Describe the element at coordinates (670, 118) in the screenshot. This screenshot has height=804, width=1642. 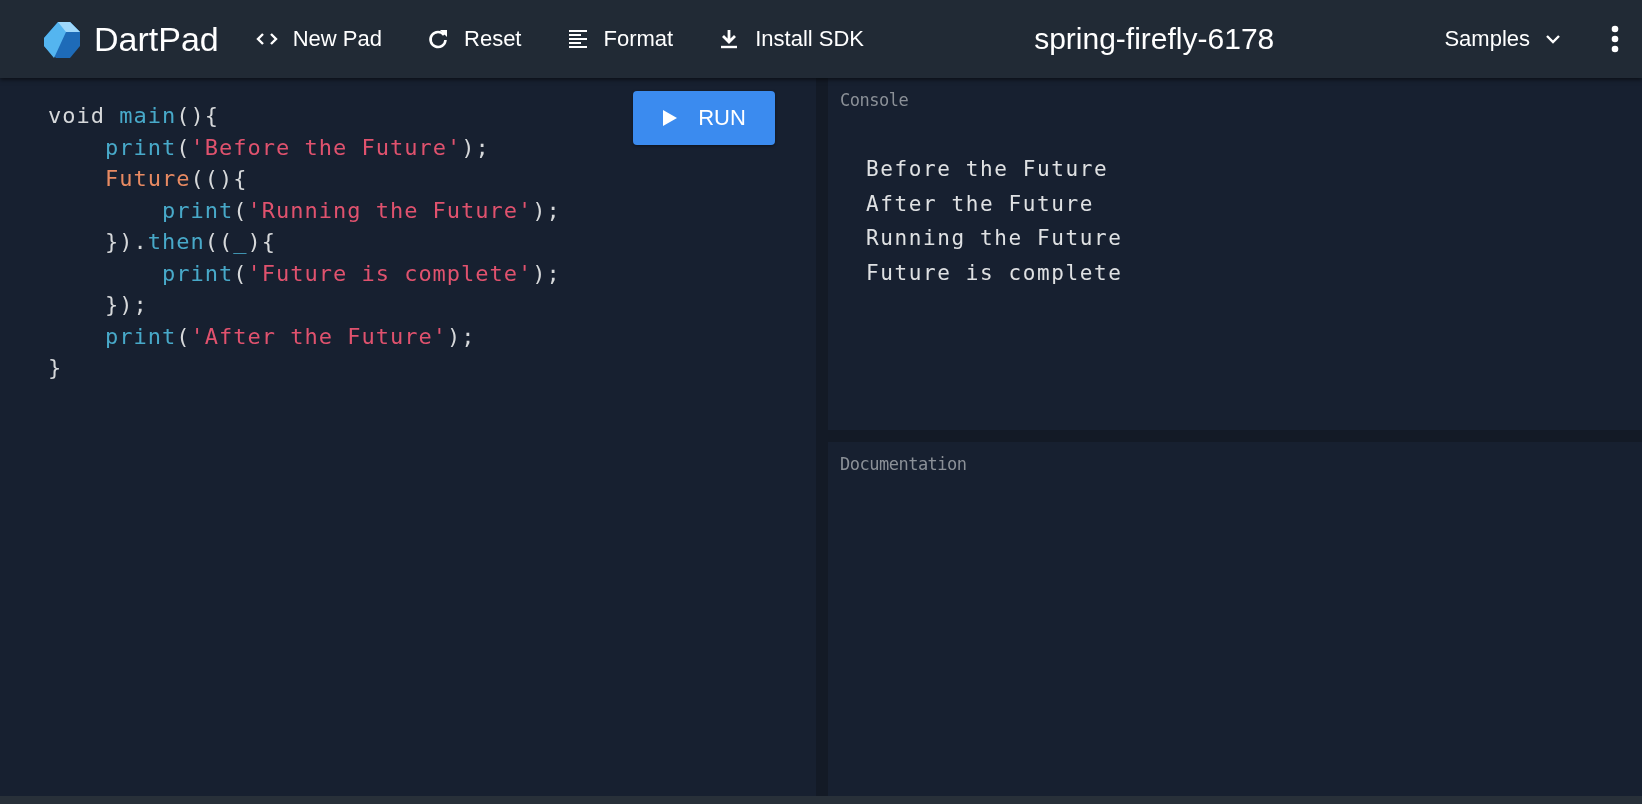
I see `play-icon` at that location.